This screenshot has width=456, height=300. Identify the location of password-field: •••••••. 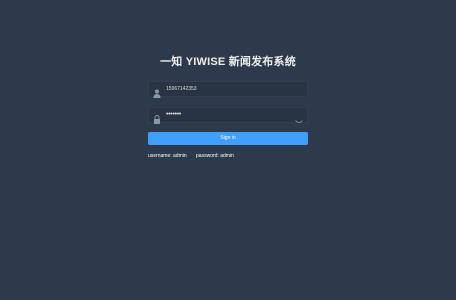
(228, 115).